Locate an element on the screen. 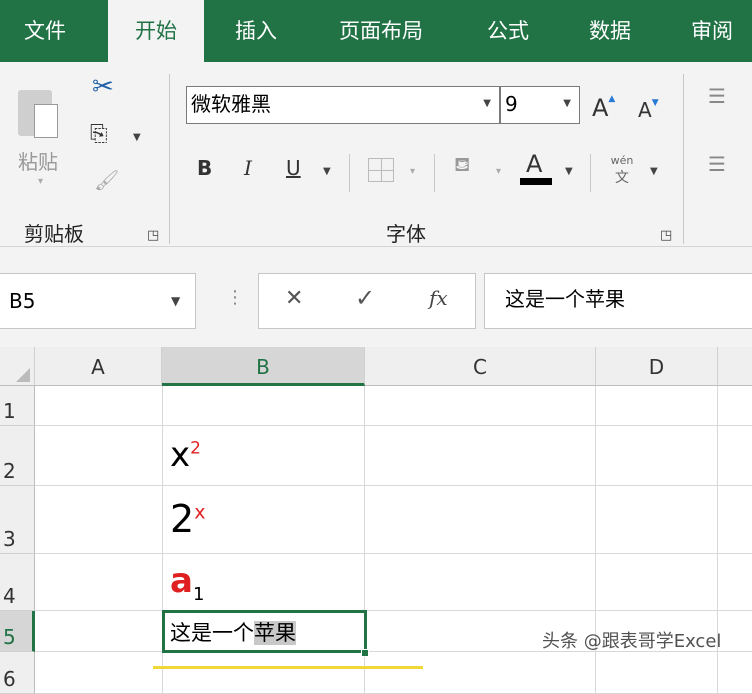 Image resolution: width=752 pixels, height=694 pixels. insert-function-icon: fx is located at coordinates (438, 298).